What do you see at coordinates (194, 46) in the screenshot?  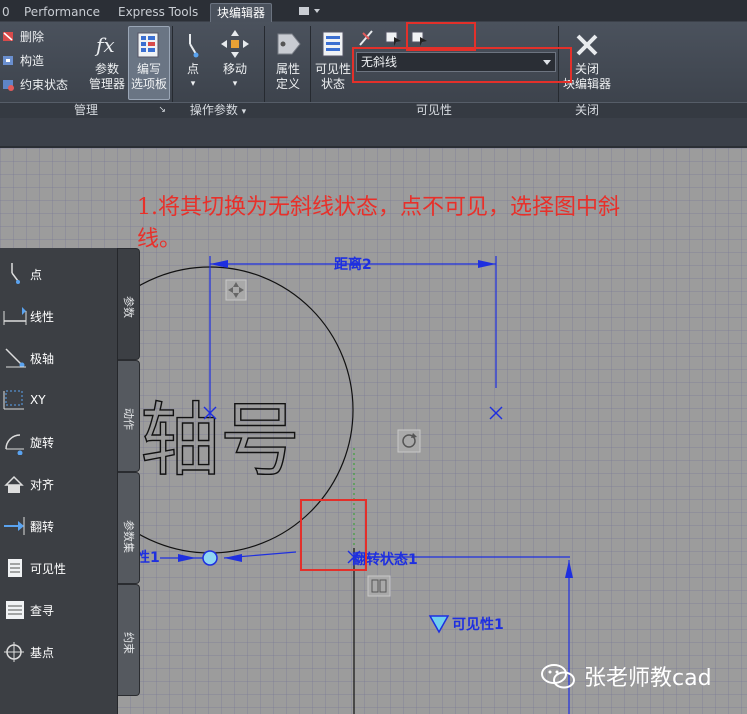 I see `point-parameter-icon` at bounding box center [194, 46].